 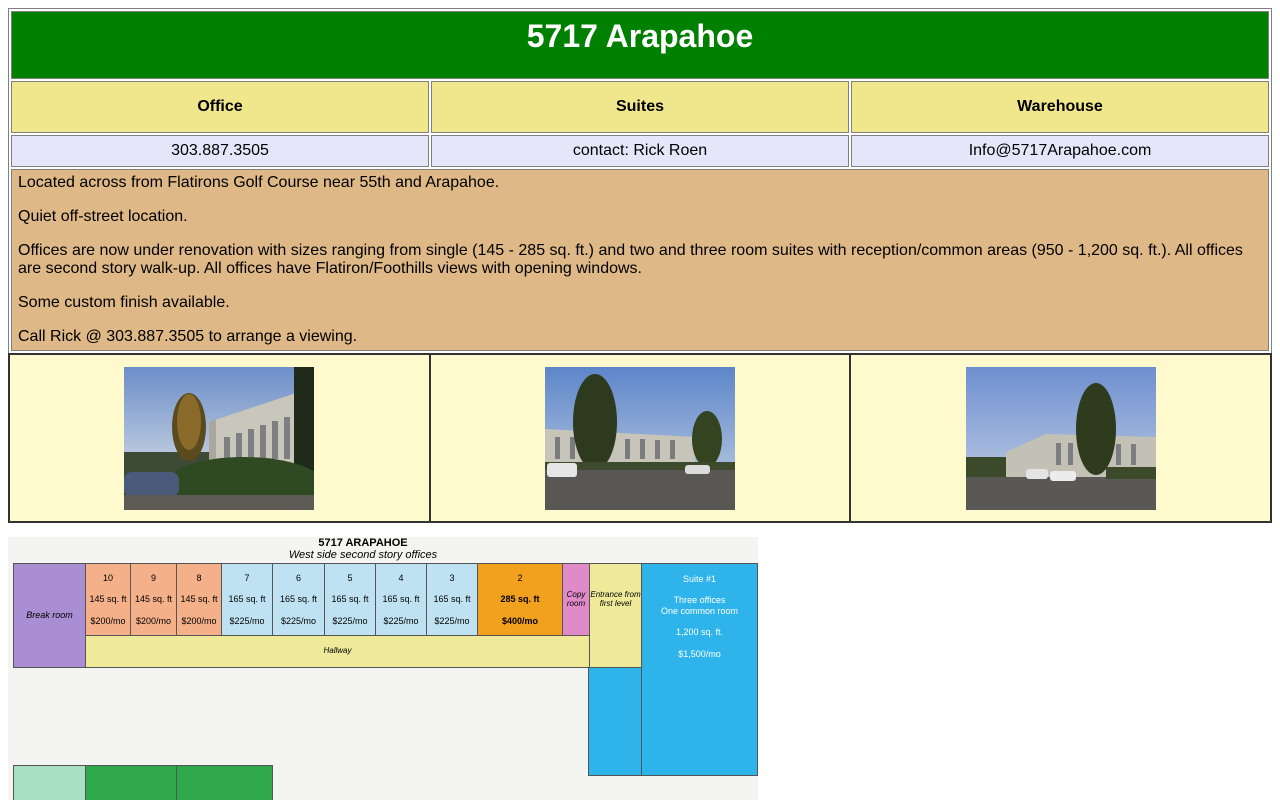 What do you see at coordinates (699, 579) in the screenshot?
I see `suite-name: Suite #1` at bounding box center [699, 579].